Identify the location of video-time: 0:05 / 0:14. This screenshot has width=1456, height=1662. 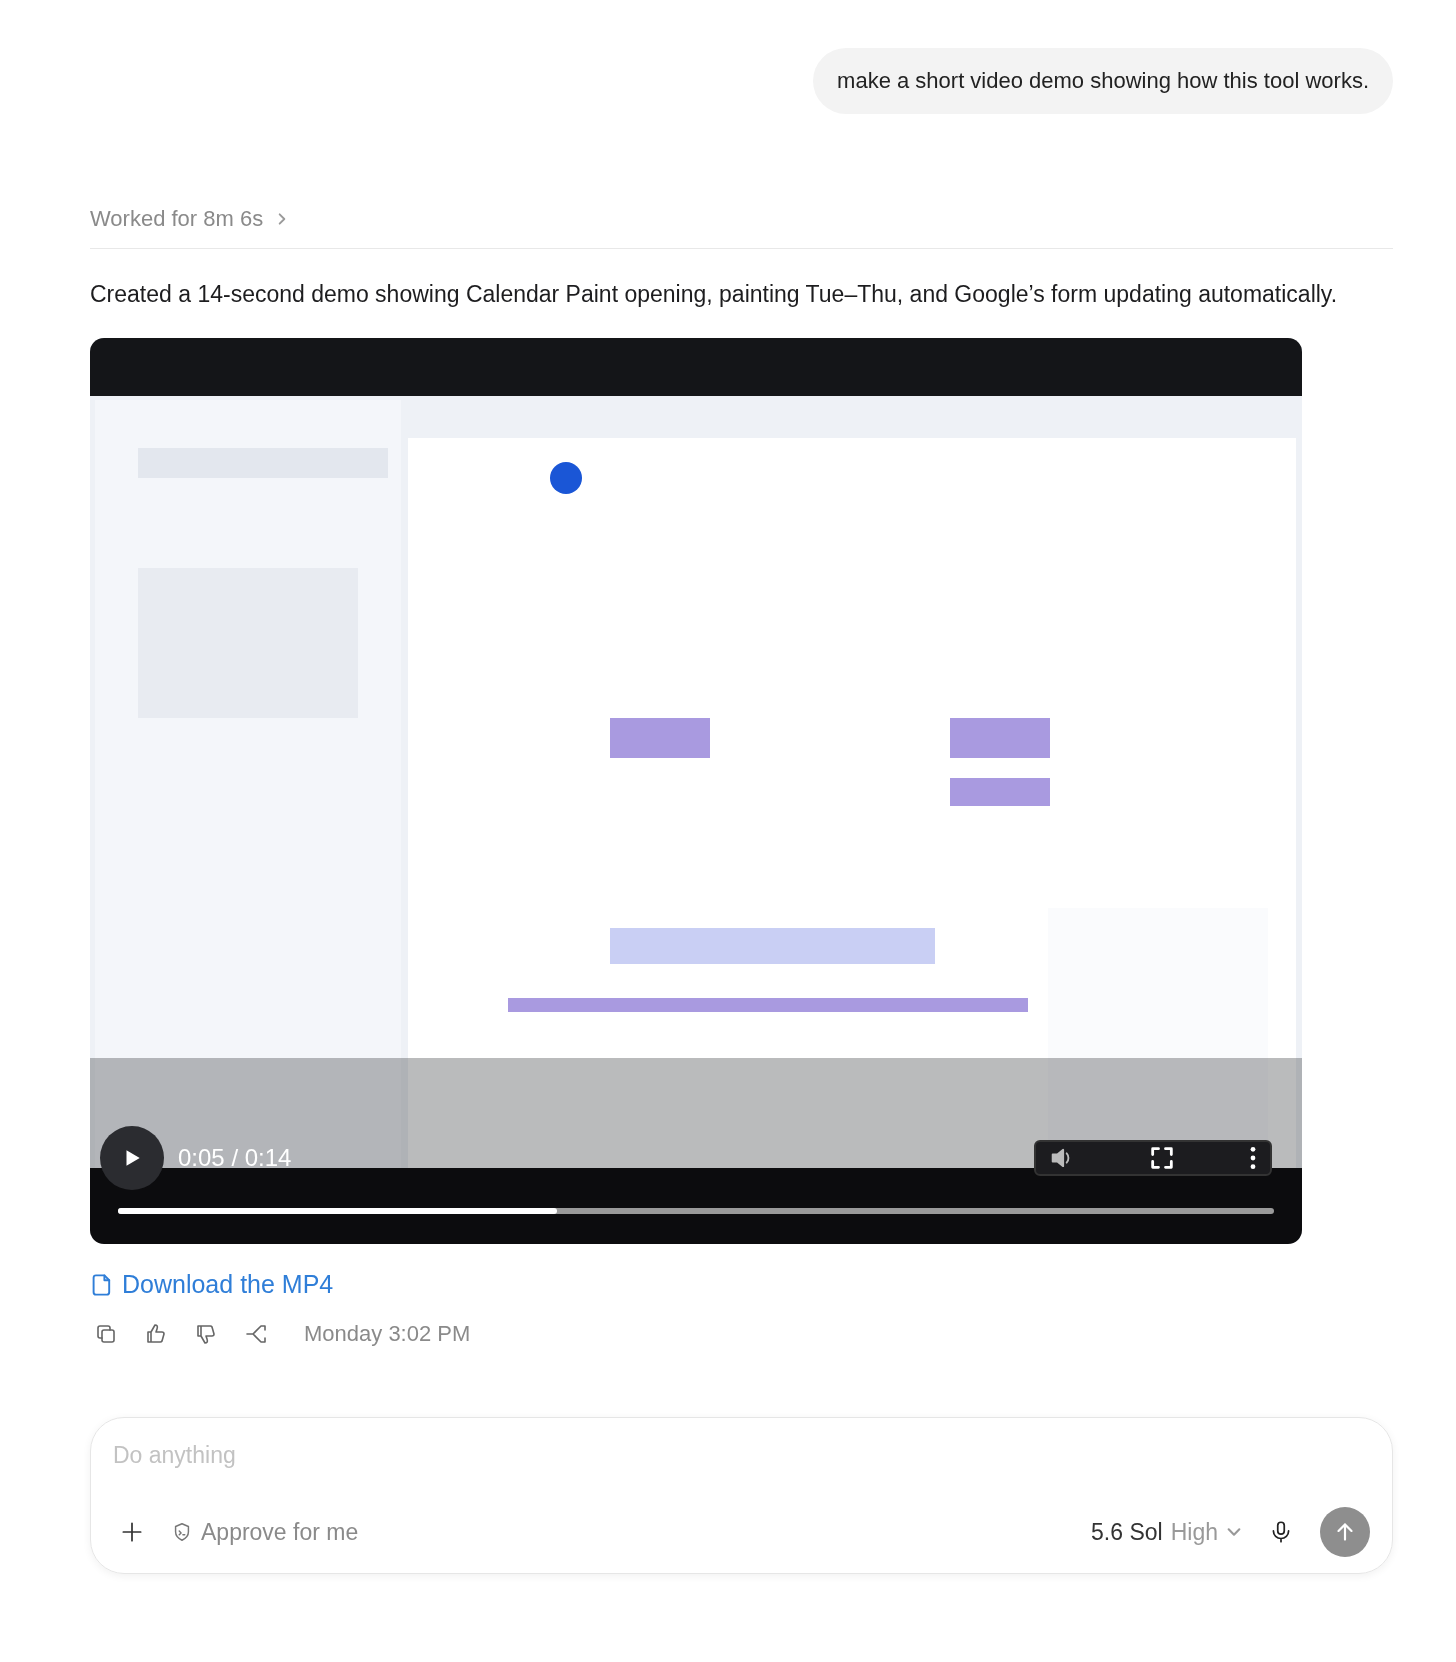
(235, 1158).